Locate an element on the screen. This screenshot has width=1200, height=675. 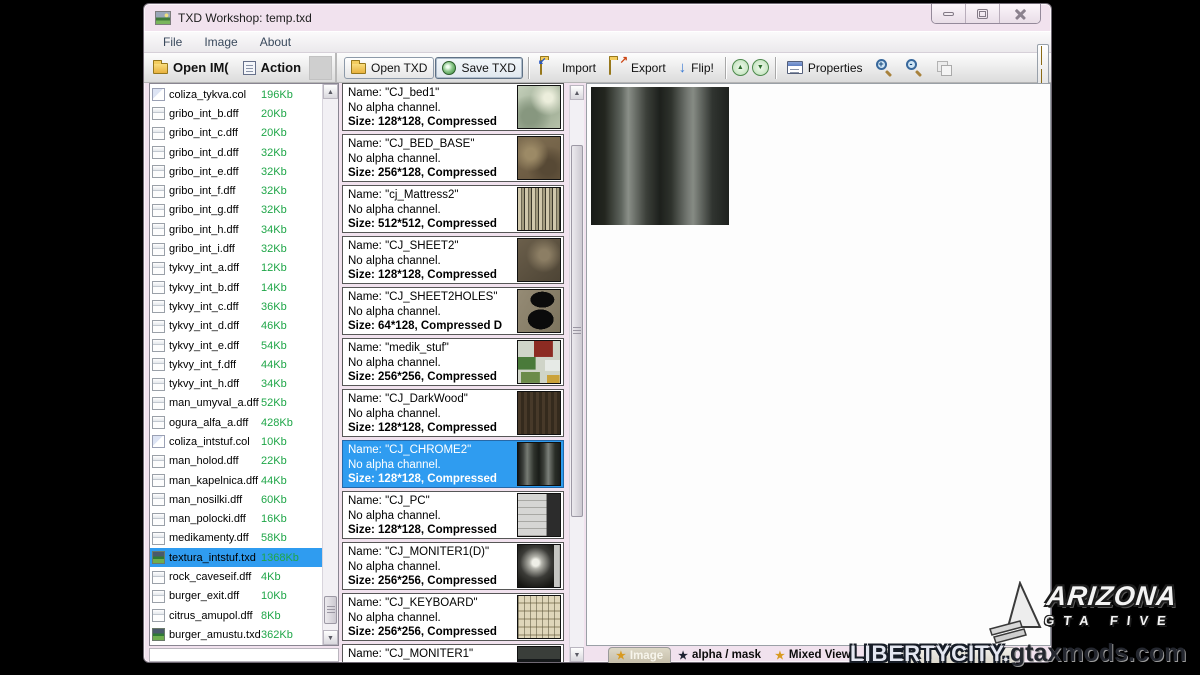
maximize-icon is located at coordinates (982, 13).